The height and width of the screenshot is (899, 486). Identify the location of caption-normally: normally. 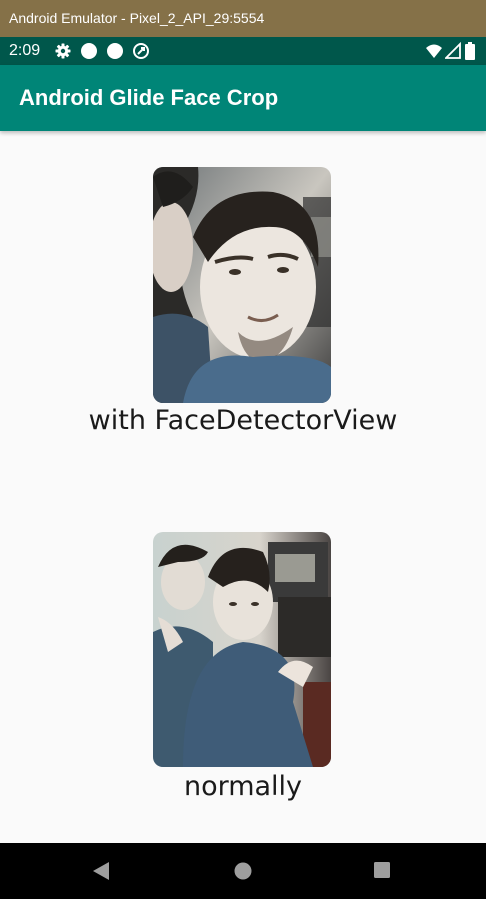
(243, 786).